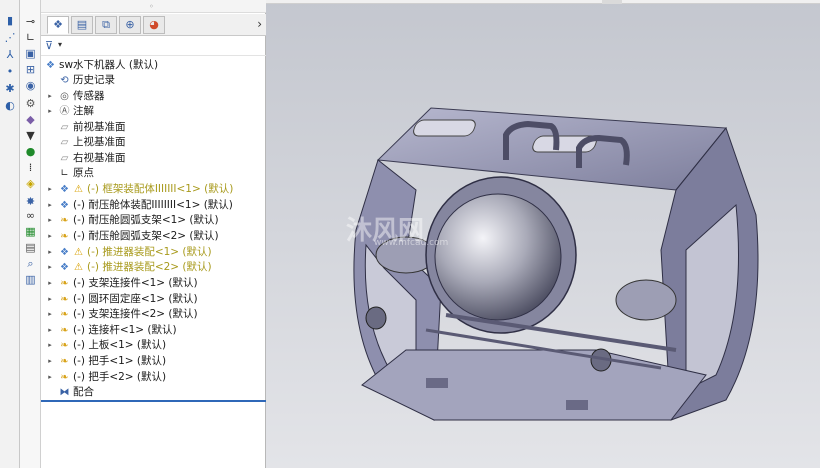 This screenshot has width=820, height=468. I want to click on icon-column: ⊸ ∟ ▣ ⊞ ◉ ⚙ ◆ ▼ ● ⁞ ◈ ✸ ∞ ▦ ▤ ⌕ ▥, so click(30, 234).